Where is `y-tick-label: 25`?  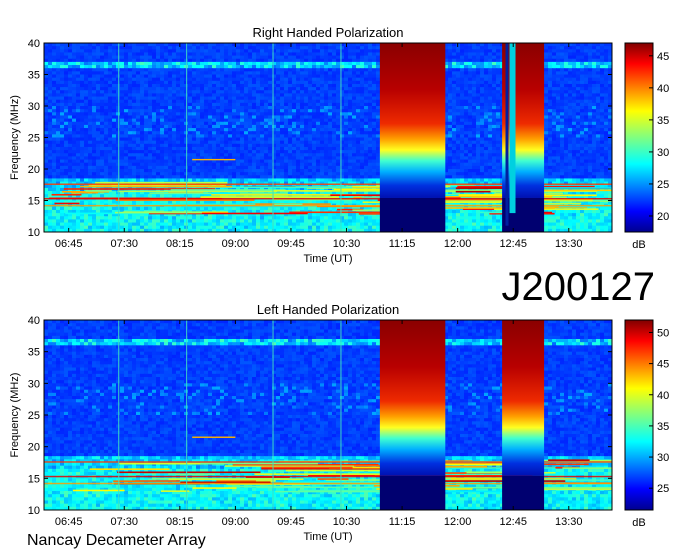
y-tick-label: 25 is located at coordinates (34, 416).